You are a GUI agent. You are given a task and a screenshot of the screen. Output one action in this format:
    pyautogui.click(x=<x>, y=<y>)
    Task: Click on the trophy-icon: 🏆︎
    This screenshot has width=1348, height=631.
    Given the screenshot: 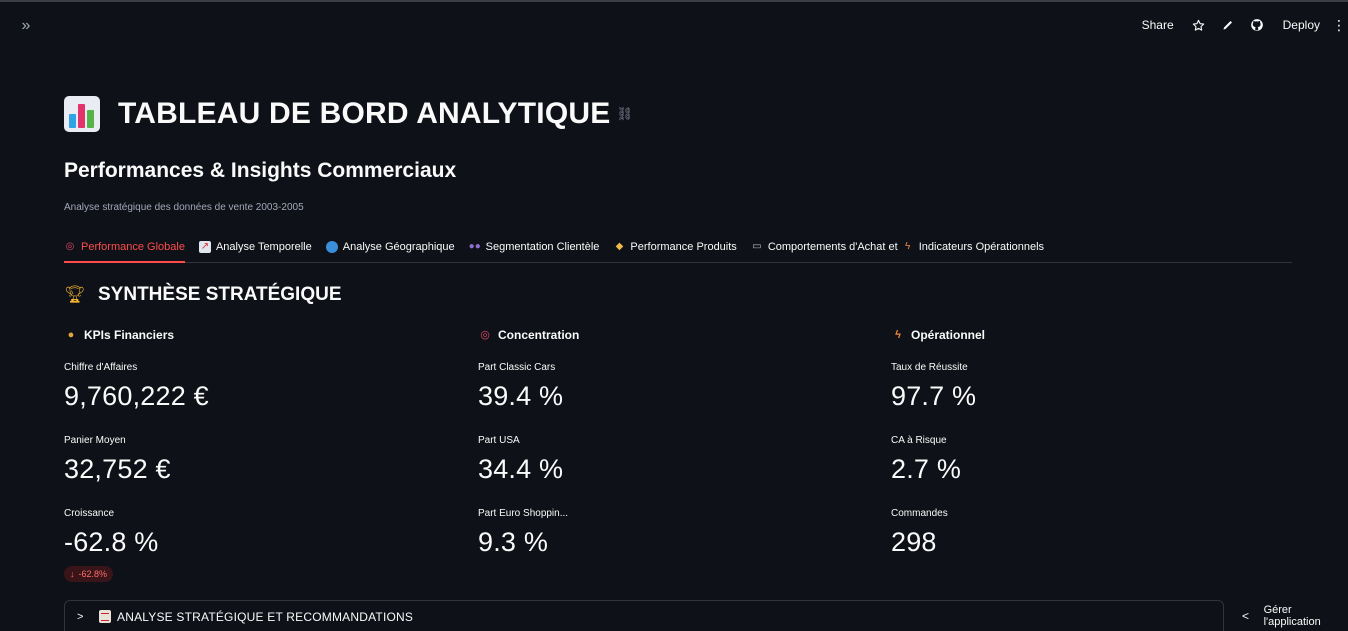 What is the action you would take?
    pyautogui.click(x=75, y=294)
    